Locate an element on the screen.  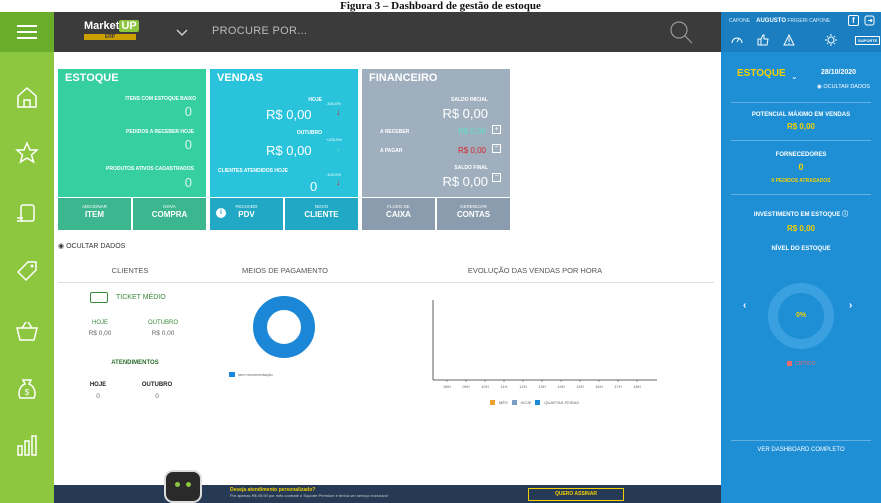
orders-today-label: PEDIDOS A RECEBER HOJE is located at coordinates (160, 132).